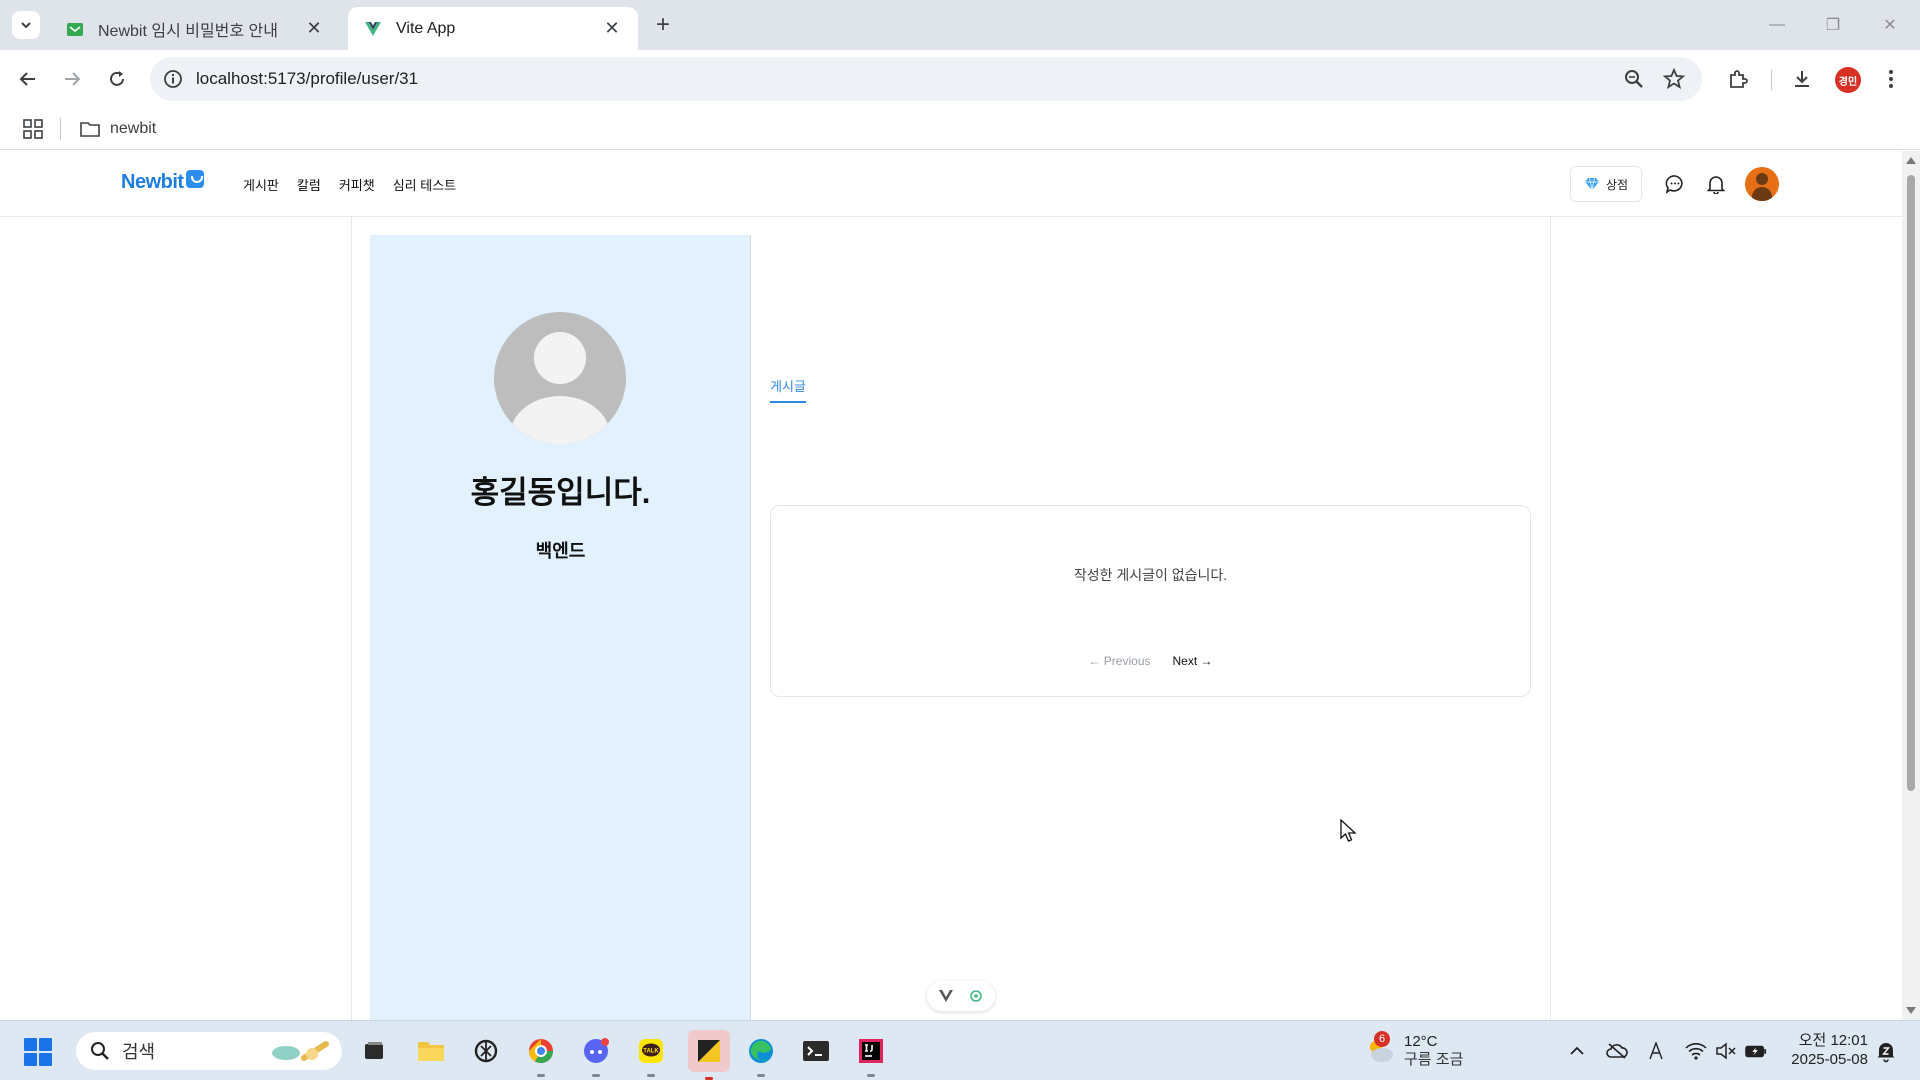 The image size is (1920, 1080). Describe the element at coordinates (38, 1052) in the screenshot. I see `windows-start-button` at that location.